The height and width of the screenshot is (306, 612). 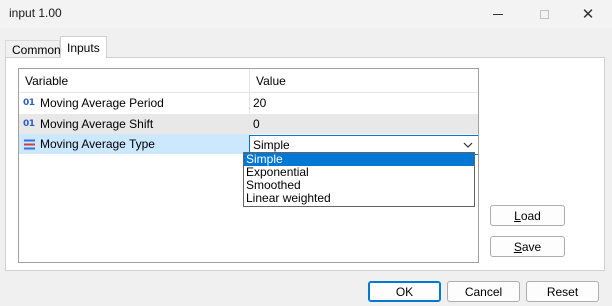 I want to click on tab-common: Common, so click(x=33, y=49).